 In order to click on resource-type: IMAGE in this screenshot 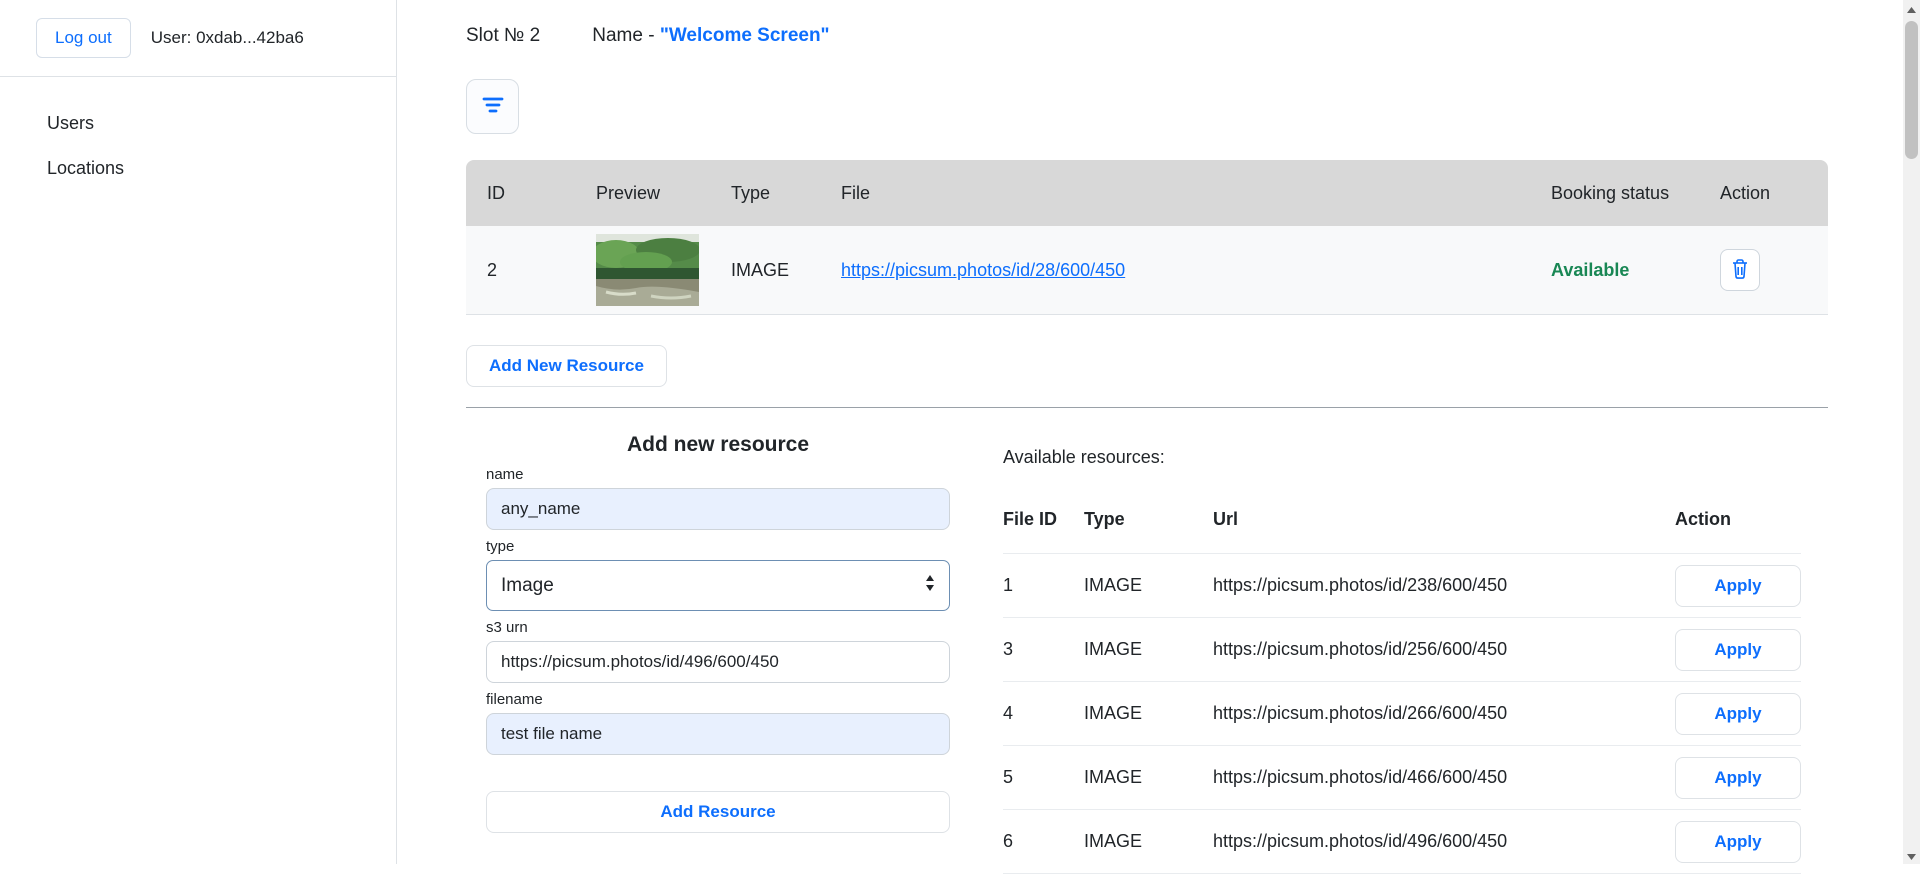, I will do `click(760, 269)`.